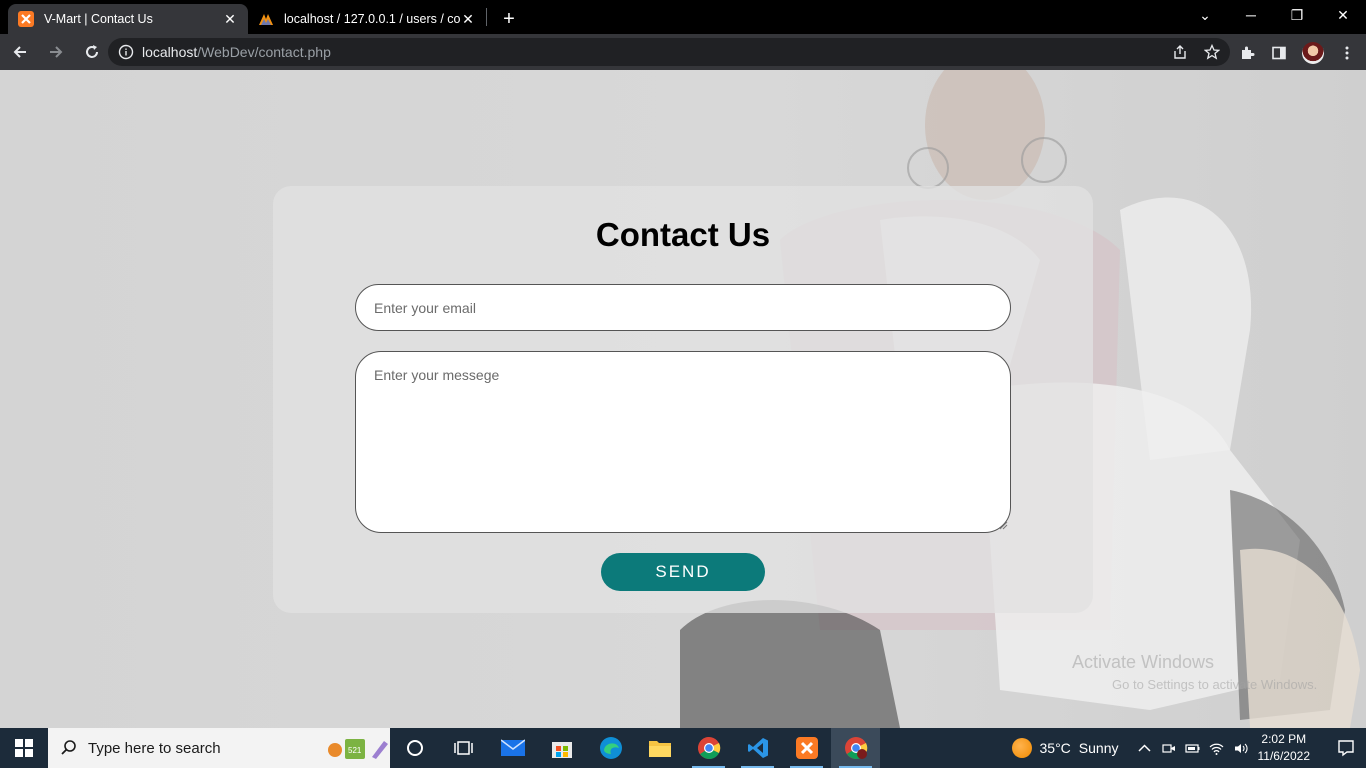  What do you see at coordinates (1240, 748) in the screenshot?
I see `volume-icon` at bounding box center [1240, 748].